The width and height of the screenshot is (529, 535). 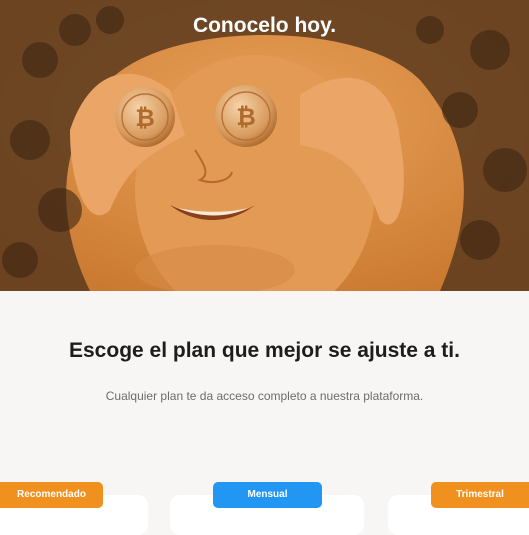 What do you see at coordinates (264, 25) in the screenshot?
I see `hero-title: Conocelo hoy.` at bounding box center [264, 25].